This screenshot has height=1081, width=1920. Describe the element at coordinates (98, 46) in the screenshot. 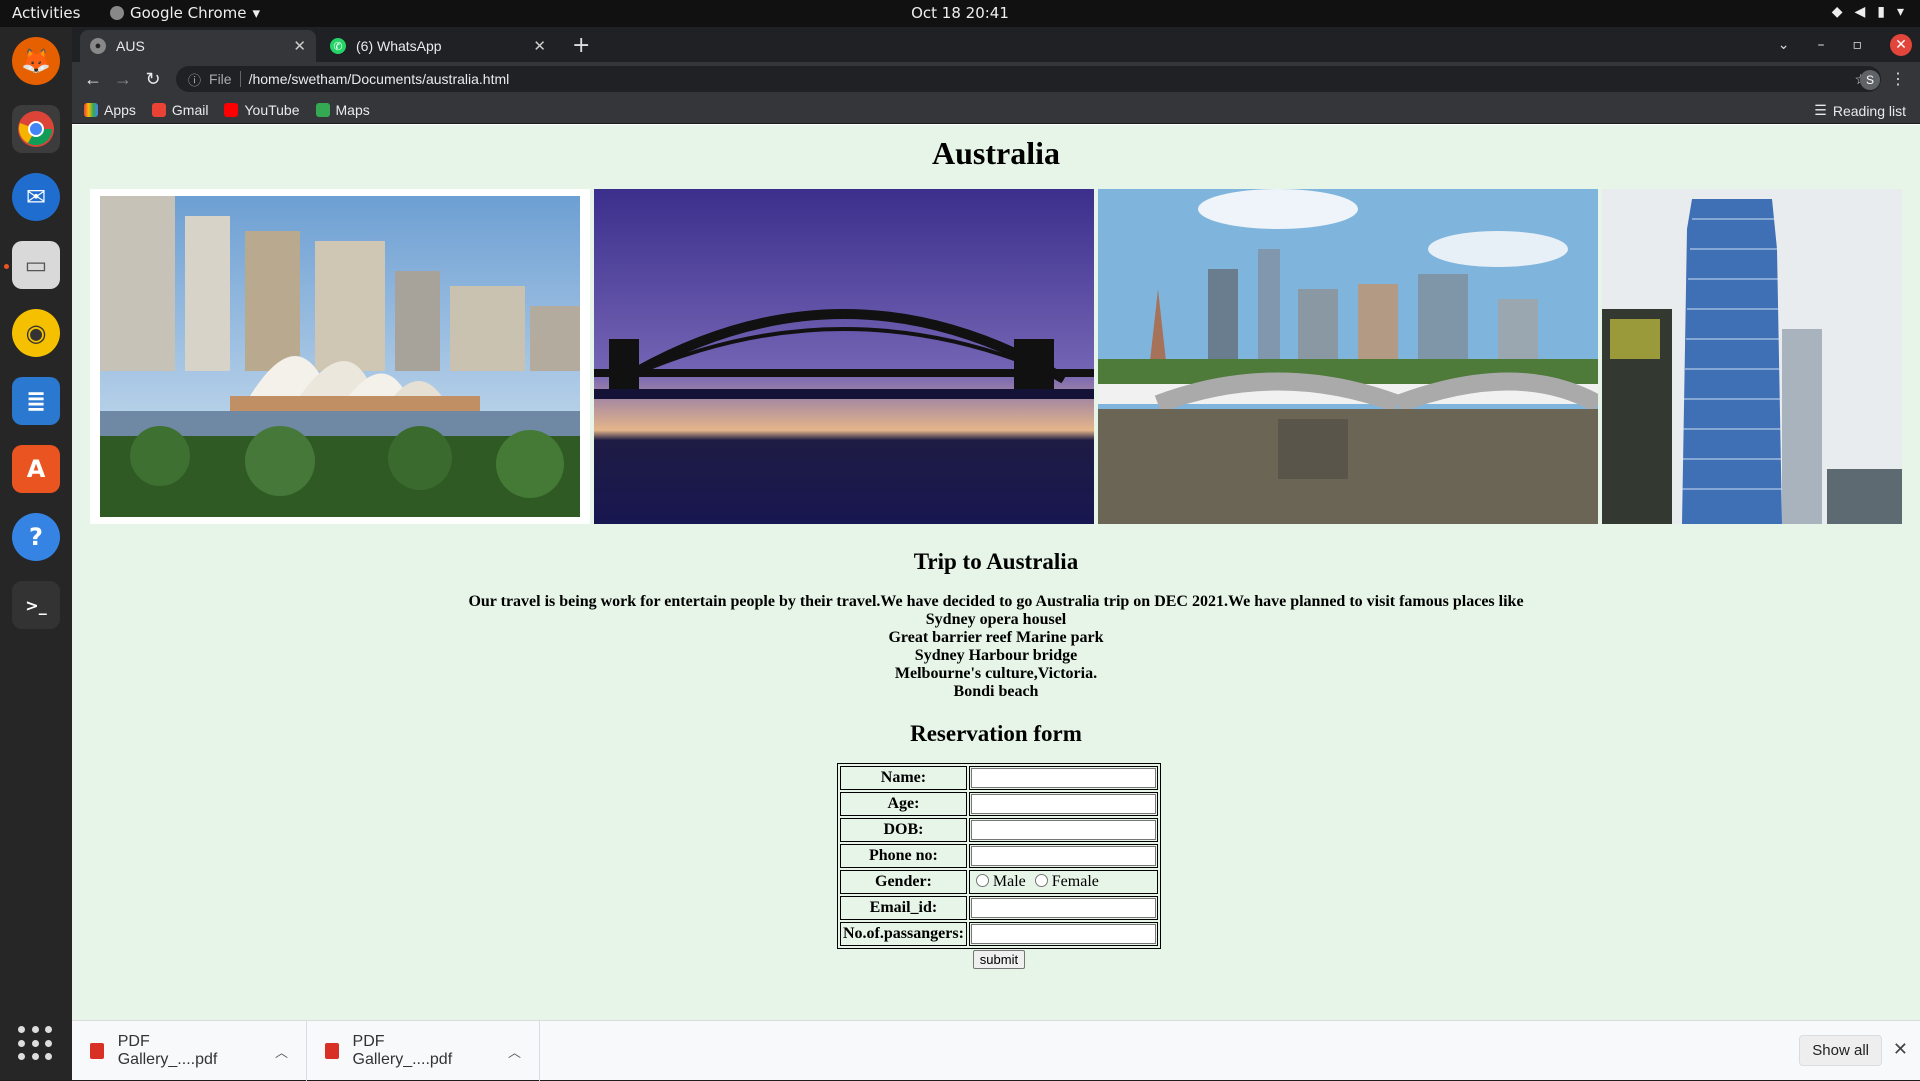

I see `globe-icon: ●` at that location.